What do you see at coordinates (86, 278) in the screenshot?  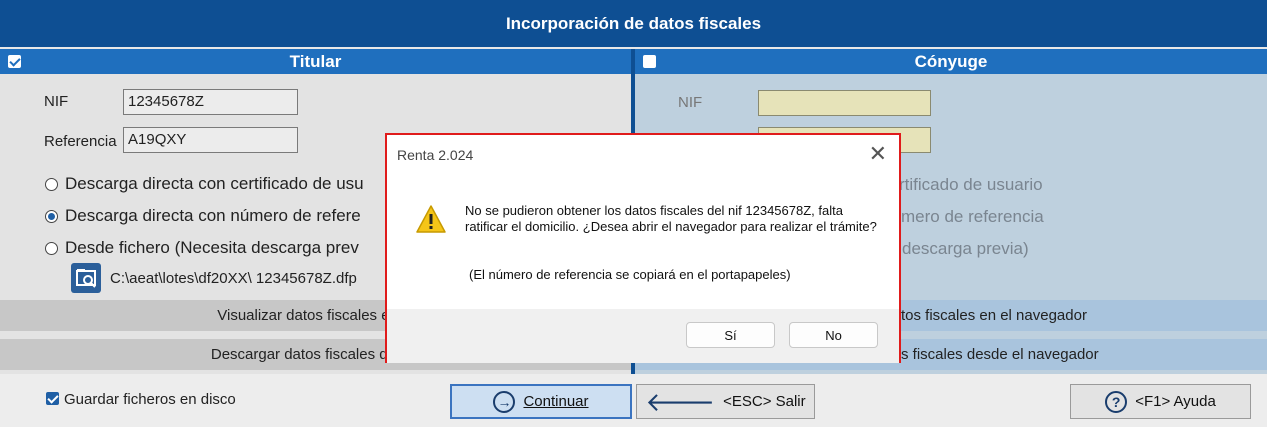 I see `folder-search-icon` at bounding box center [86, 278].